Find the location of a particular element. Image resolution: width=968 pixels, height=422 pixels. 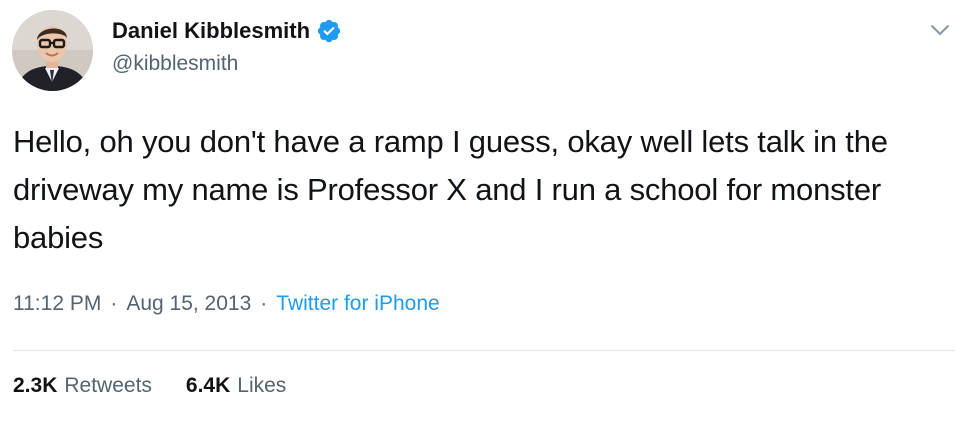

retweets-label: Retweets is located at coordinates (108, 385).